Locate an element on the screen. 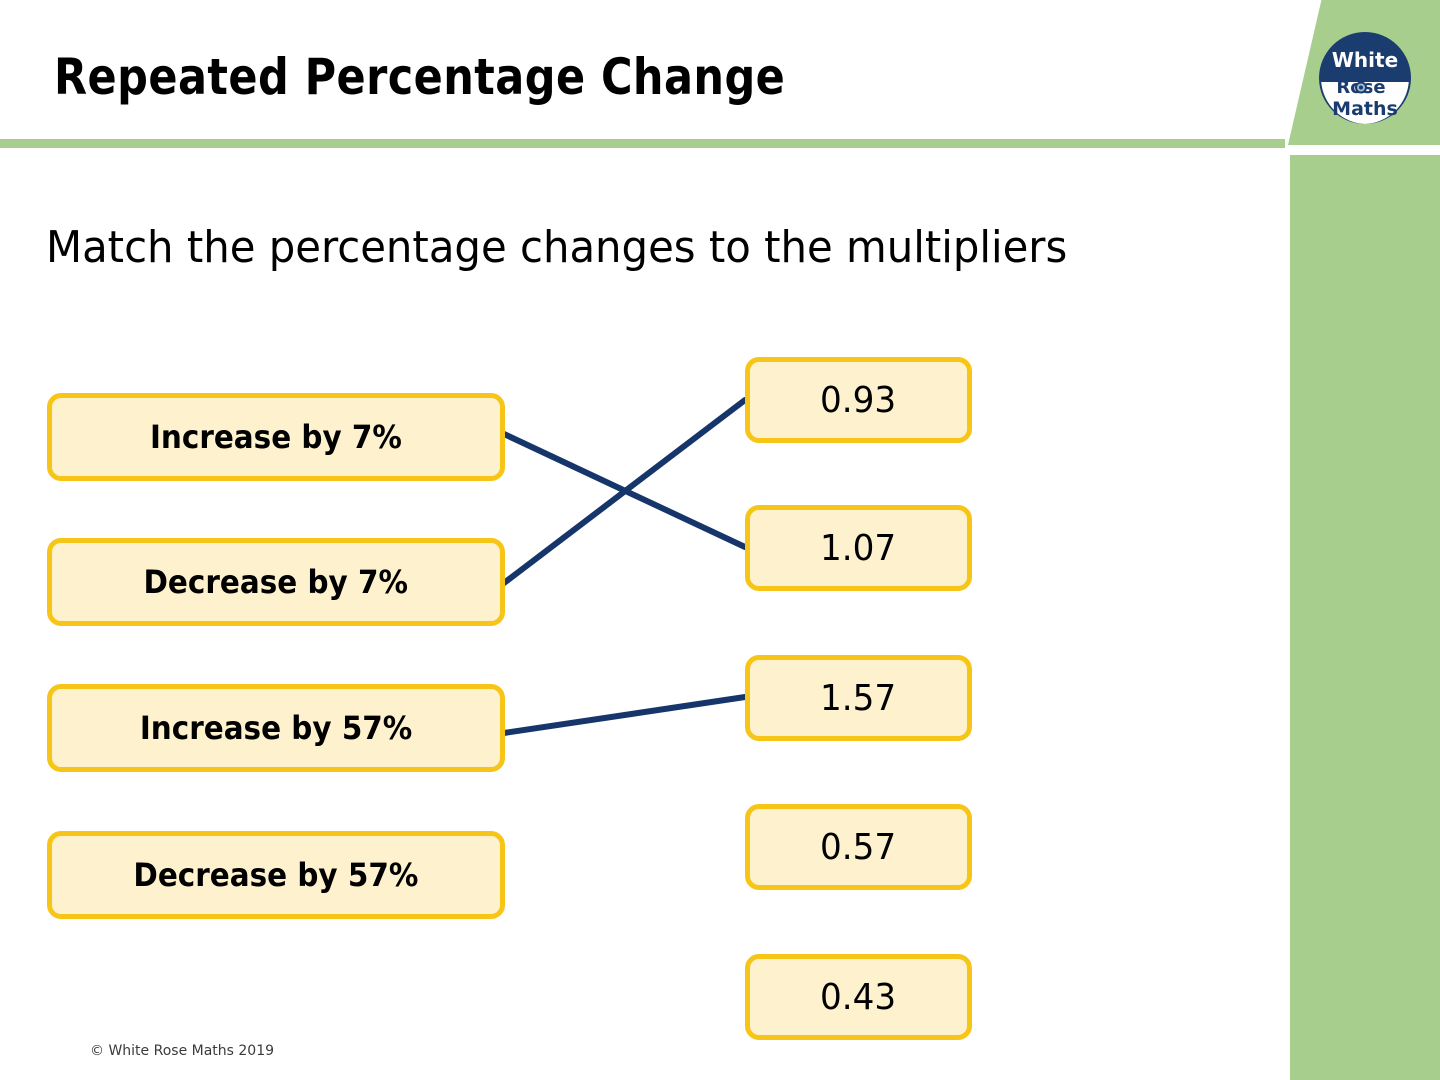 This screenshot has height=1080, width=1440. percentage-change-label: Increase by 7% is located at coordinates (276, 437).